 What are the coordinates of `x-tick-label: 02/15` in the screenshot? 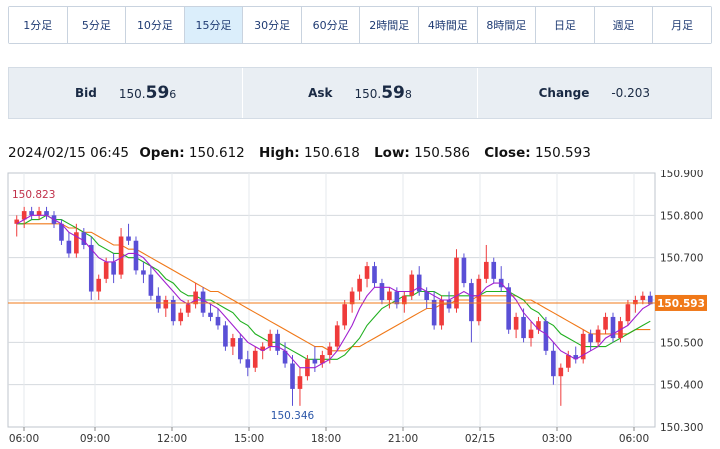 It's located at (480, 439).